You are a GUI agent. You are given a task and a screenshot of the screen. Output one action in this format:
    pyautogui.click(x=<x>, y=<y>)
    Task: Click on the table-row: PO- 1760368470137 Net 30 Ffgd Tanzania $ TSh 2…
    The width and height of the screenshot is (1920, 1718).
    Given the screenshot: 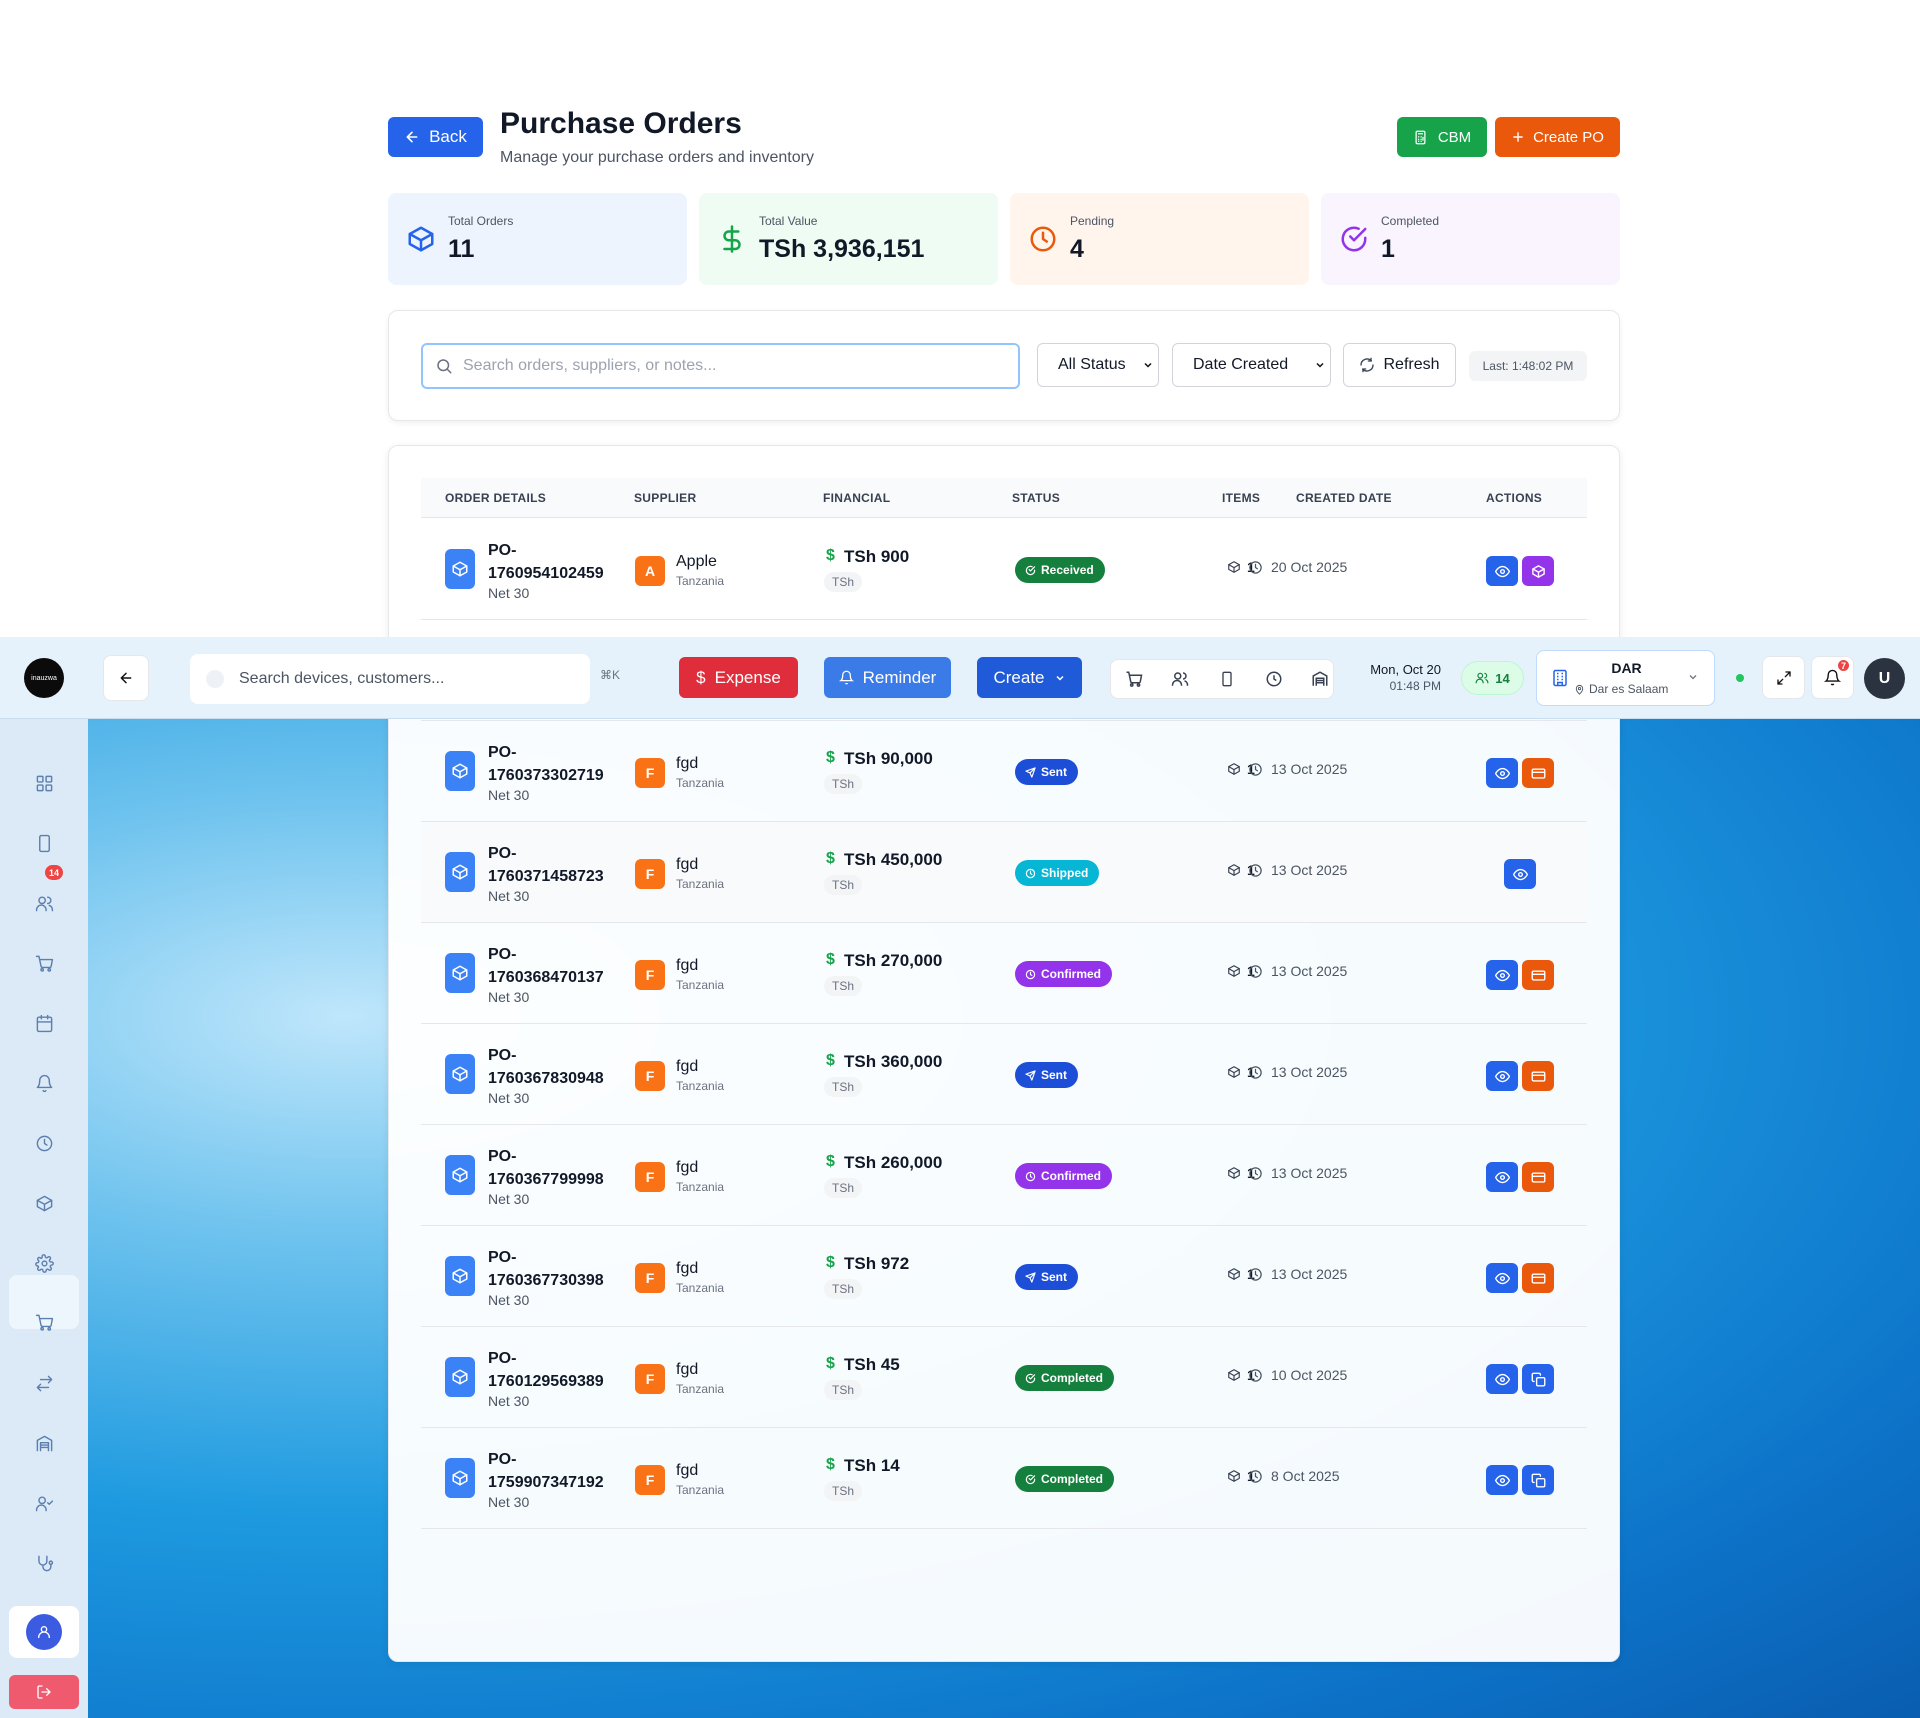 What is the action you would take?
    pyautogui.click(x=1004, y=973)
    